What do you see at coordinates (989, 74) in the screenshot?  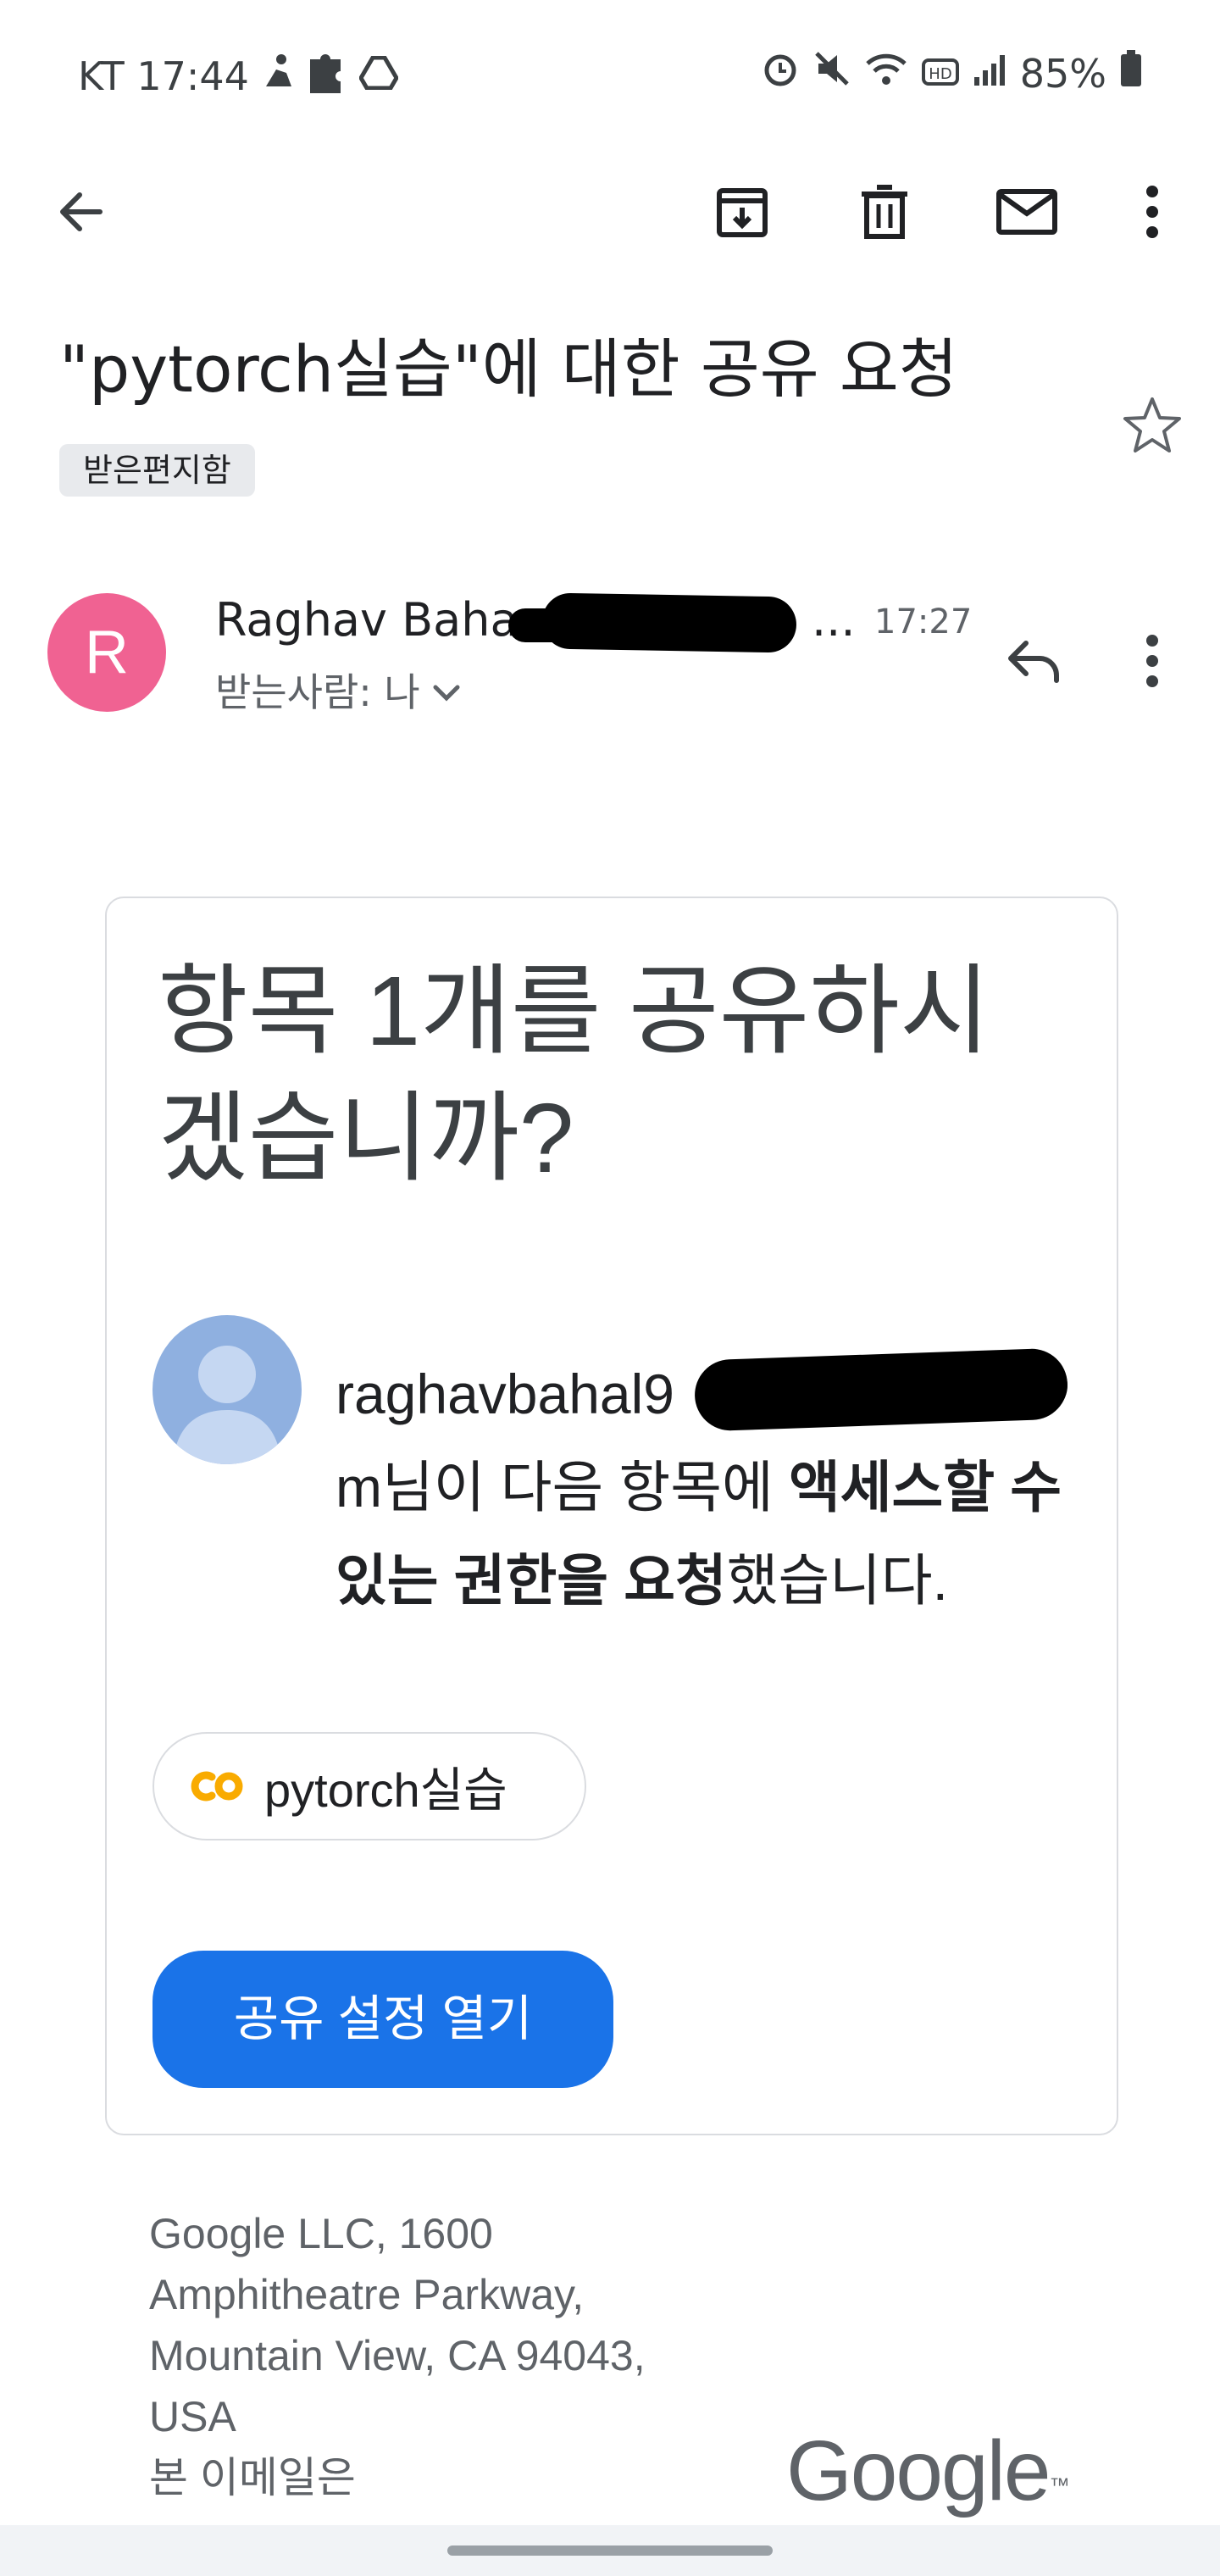 I see `signal-icon` at bounding box center [989, 74].